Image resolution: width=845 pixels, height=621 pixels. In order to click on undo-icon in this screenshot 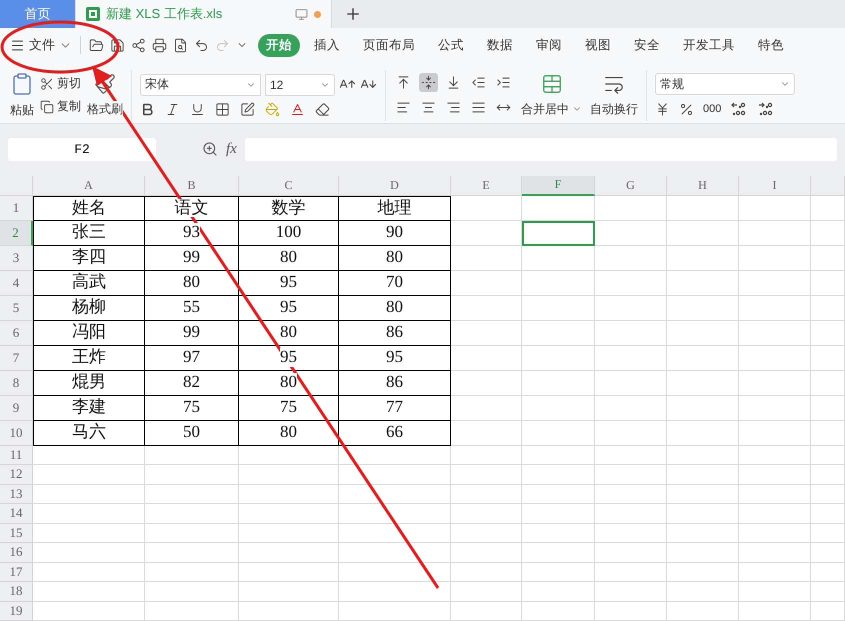, I will do `click(201, 45)`.